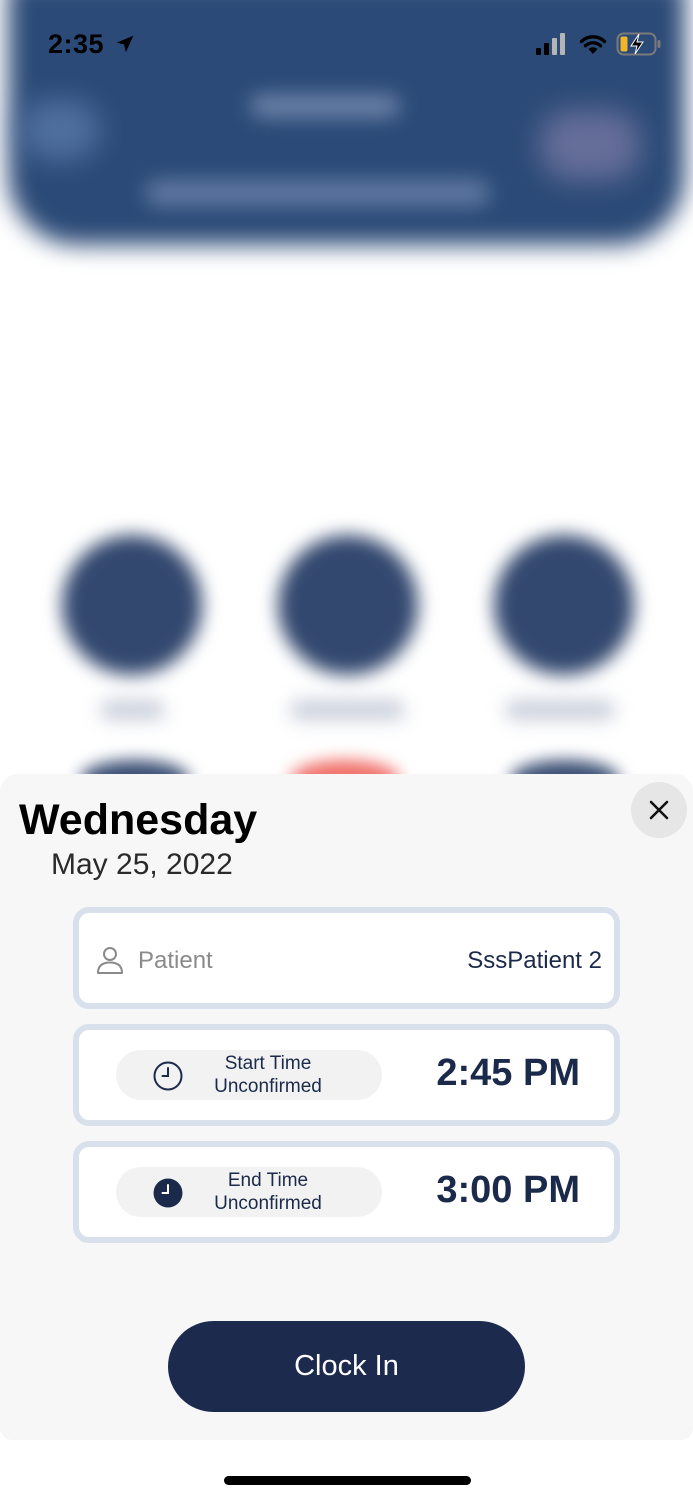 This screenshot has height=1500, width=693. Describe the element at coordinates (142, 864) in the screenshot. I see `date-subtitle: May 25, 2022` at that location.